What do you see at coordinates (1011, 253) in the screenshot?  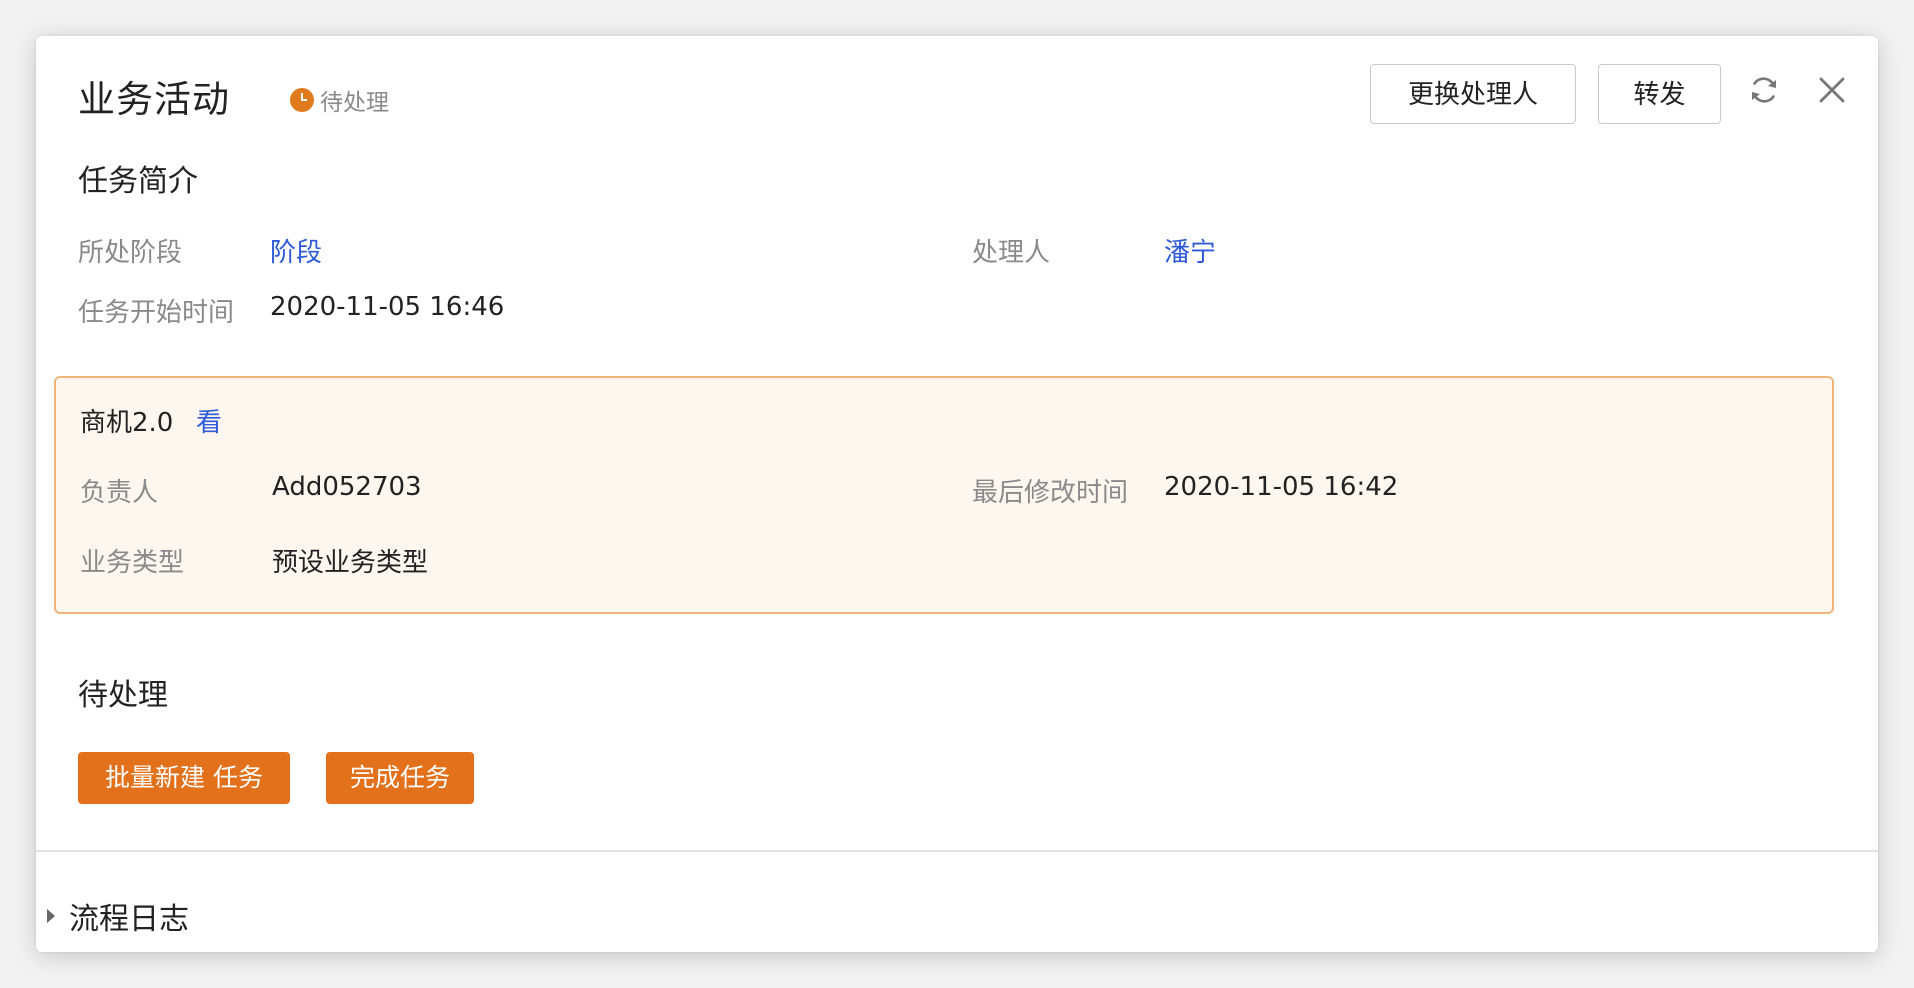 I see `handler-label: 处理人` at bounding box center [1011, 253].